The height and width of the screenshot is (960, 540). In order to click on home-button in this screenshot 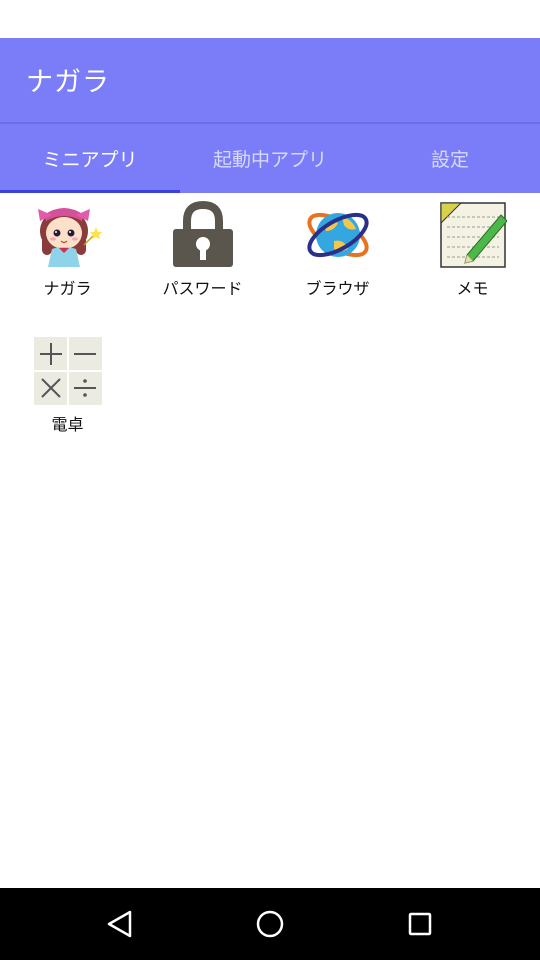, I will do `click(270, 924)`.